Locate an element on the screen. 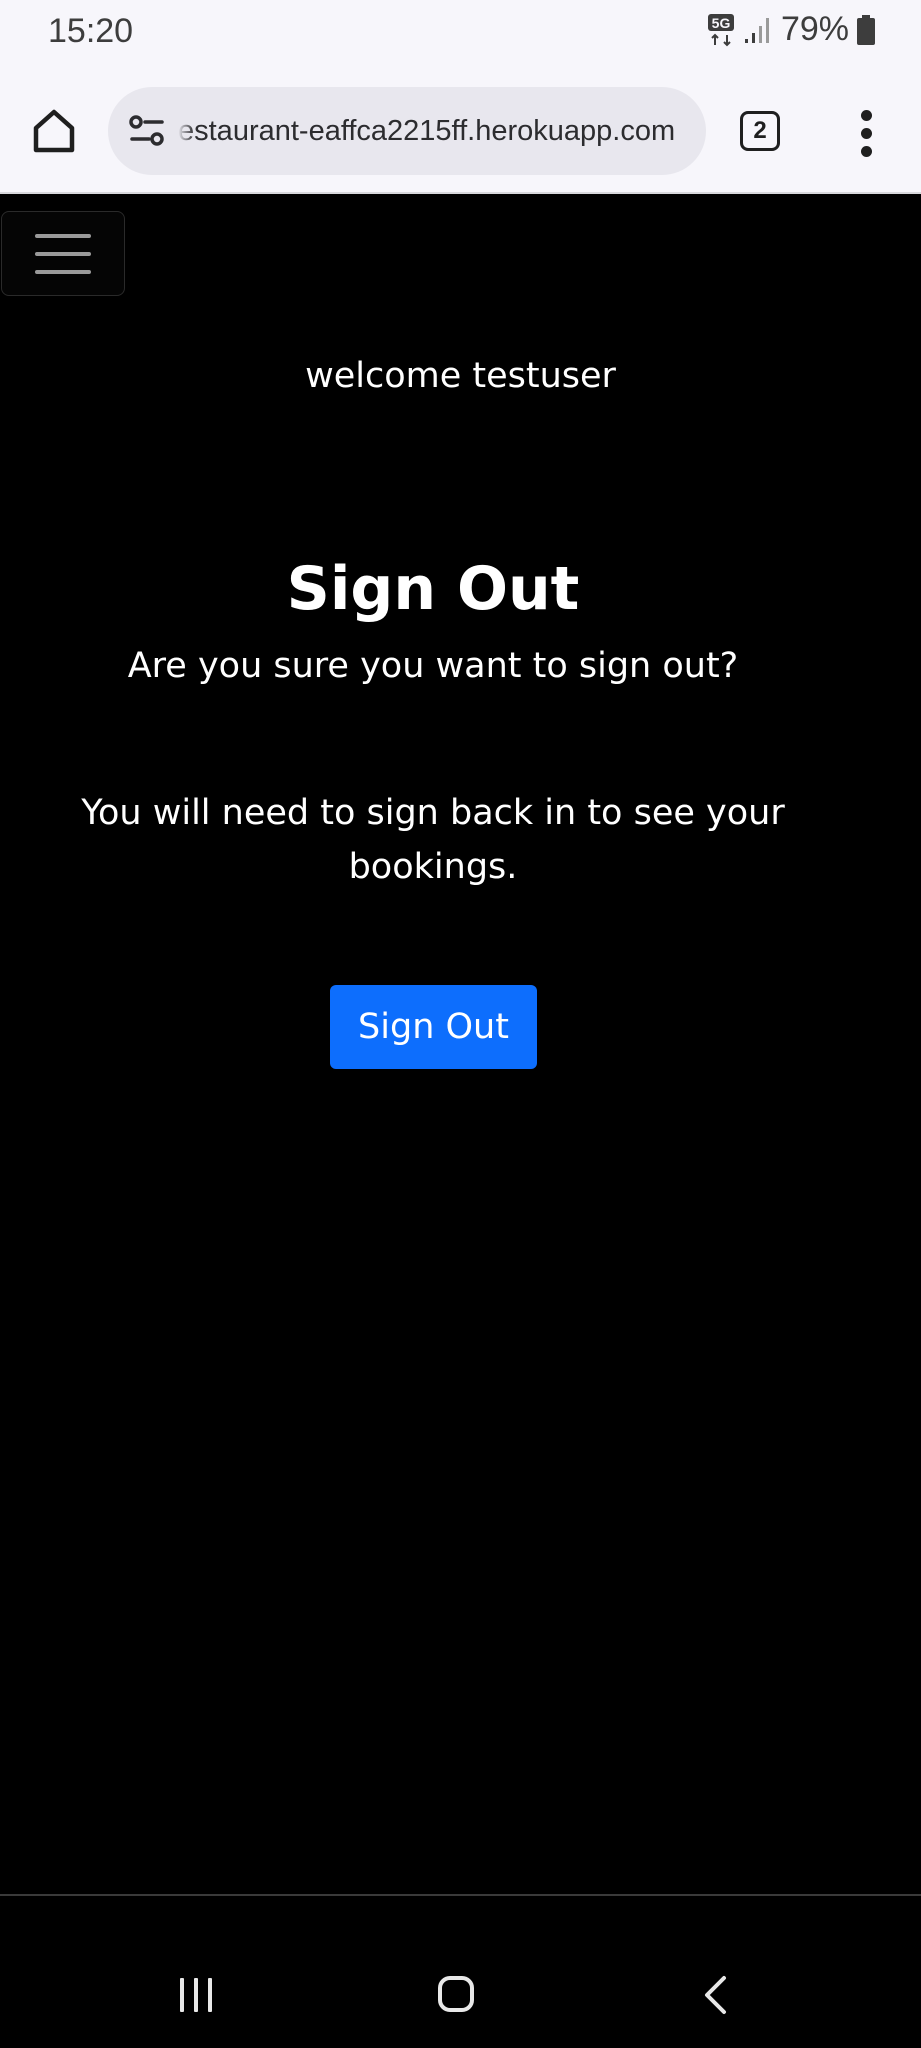 This screenshot has height=2048, width=921. more-vert-icon is located at coordinates (867, 133).